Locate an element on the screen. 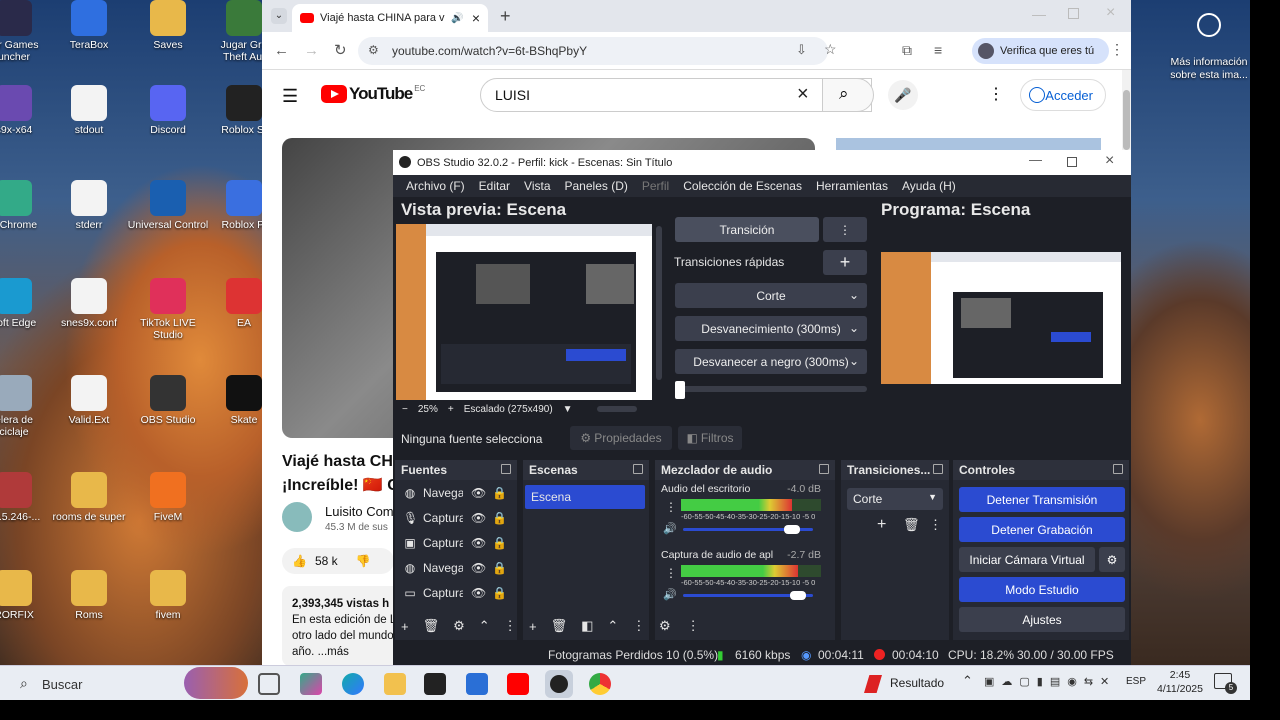  transition-button: Transición is located at coordinates (747, 229).